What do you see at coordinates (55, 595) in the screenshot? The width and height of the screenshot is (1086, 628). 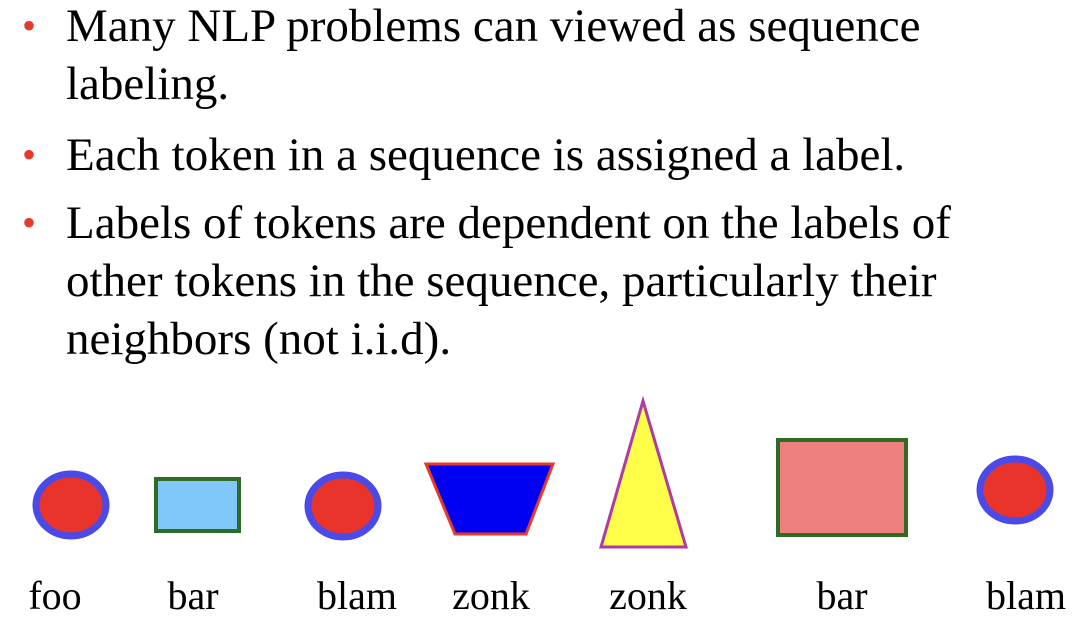 I see `token-label: foo` at bounding box center [55, 595].